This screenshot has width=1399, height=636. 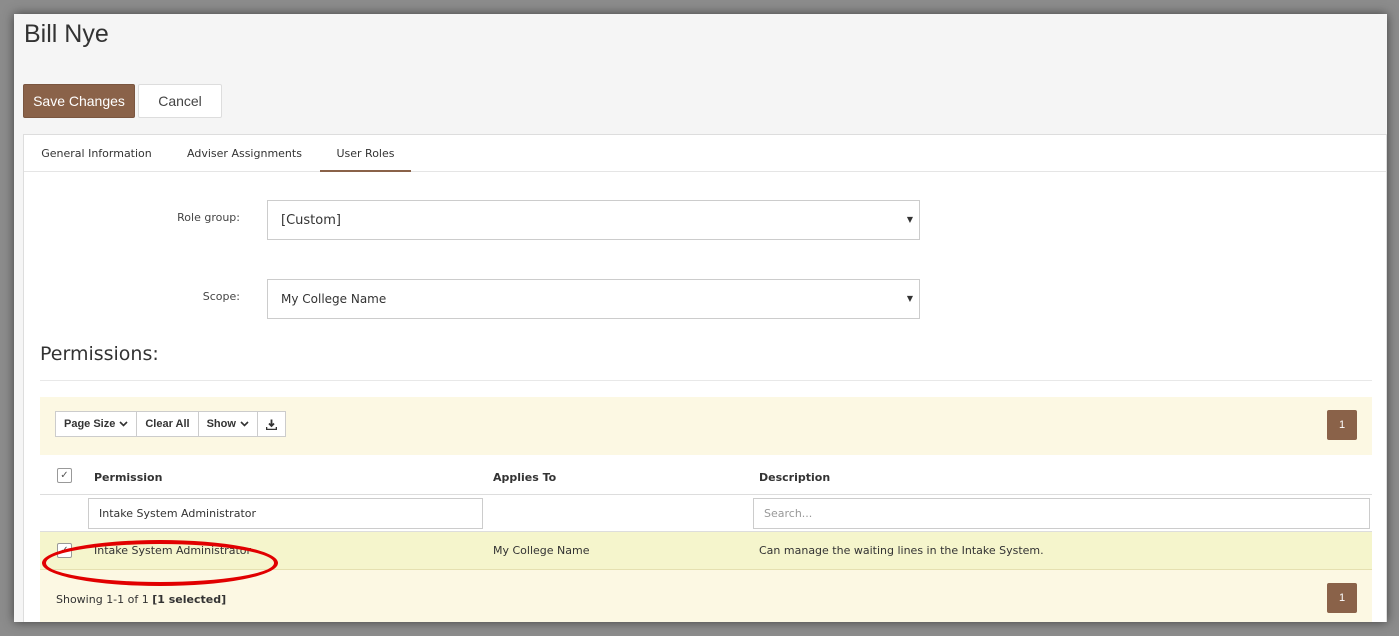 I want to click on permissions-title: Permissions:, so click(x=99, y=354).